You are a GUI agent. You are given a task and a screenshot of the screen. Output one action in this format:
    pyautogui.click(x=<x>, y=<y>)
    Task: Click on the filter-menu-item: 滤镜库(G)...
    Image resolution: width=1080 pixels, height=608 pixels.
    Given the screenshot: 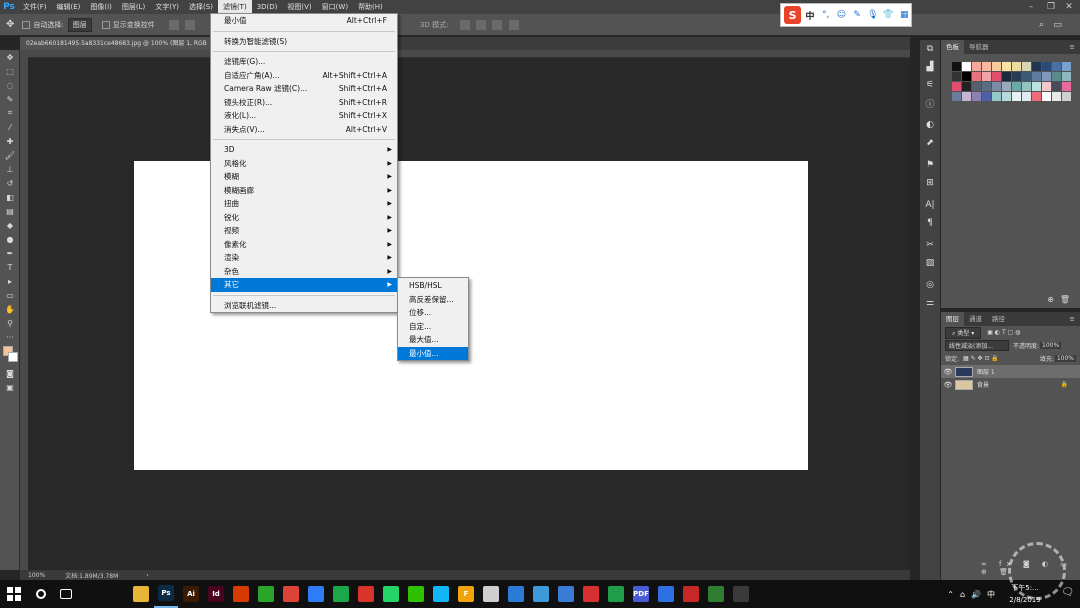 What is the action you would take?
    pyautogui.click(x=304, y=62)
    